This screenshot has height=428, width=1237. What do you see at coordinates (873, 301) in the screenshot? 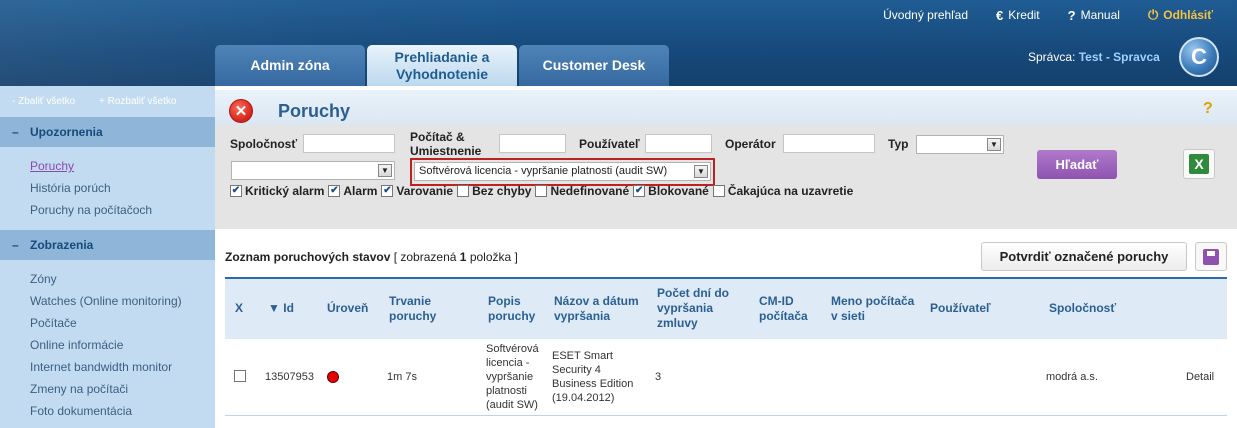
I see `col-pcname-line1: Meno počítača` at bounding box center [873, 301].